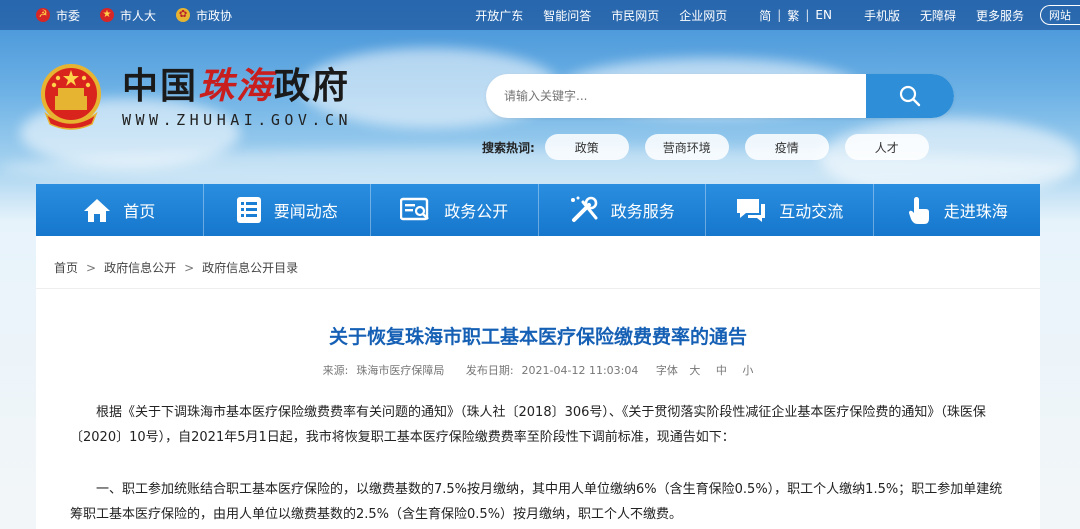 This screenshot has width=1080, height=529. I want to click on home-icon, so click(97, 210).